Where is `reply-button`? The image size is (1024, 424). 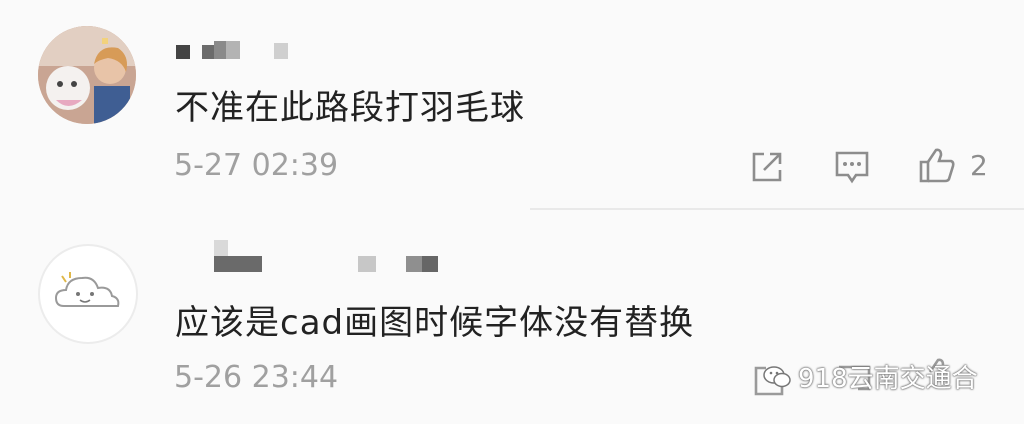
reply-button is located at coordinates (852, 167).